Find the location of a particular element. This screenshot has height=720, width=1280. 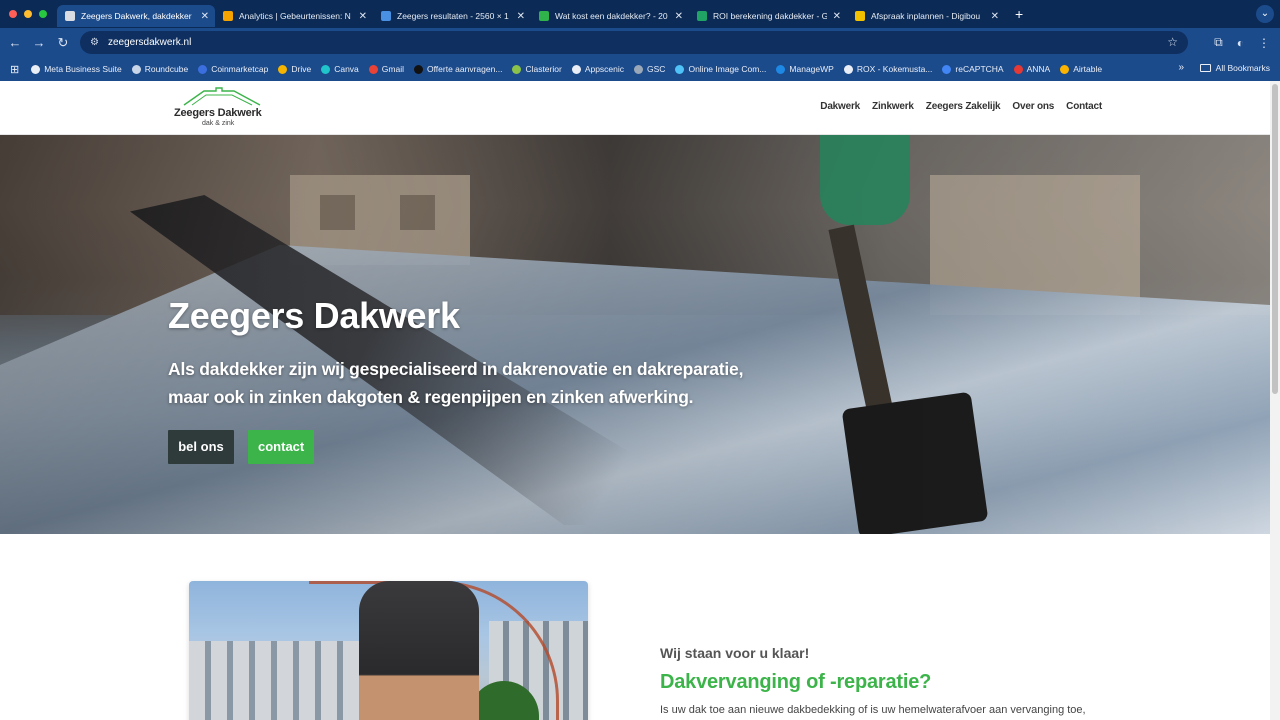

nav-zeegers-zakelijk: Zeegers Zakelijk is located at coordinates (963, 106).